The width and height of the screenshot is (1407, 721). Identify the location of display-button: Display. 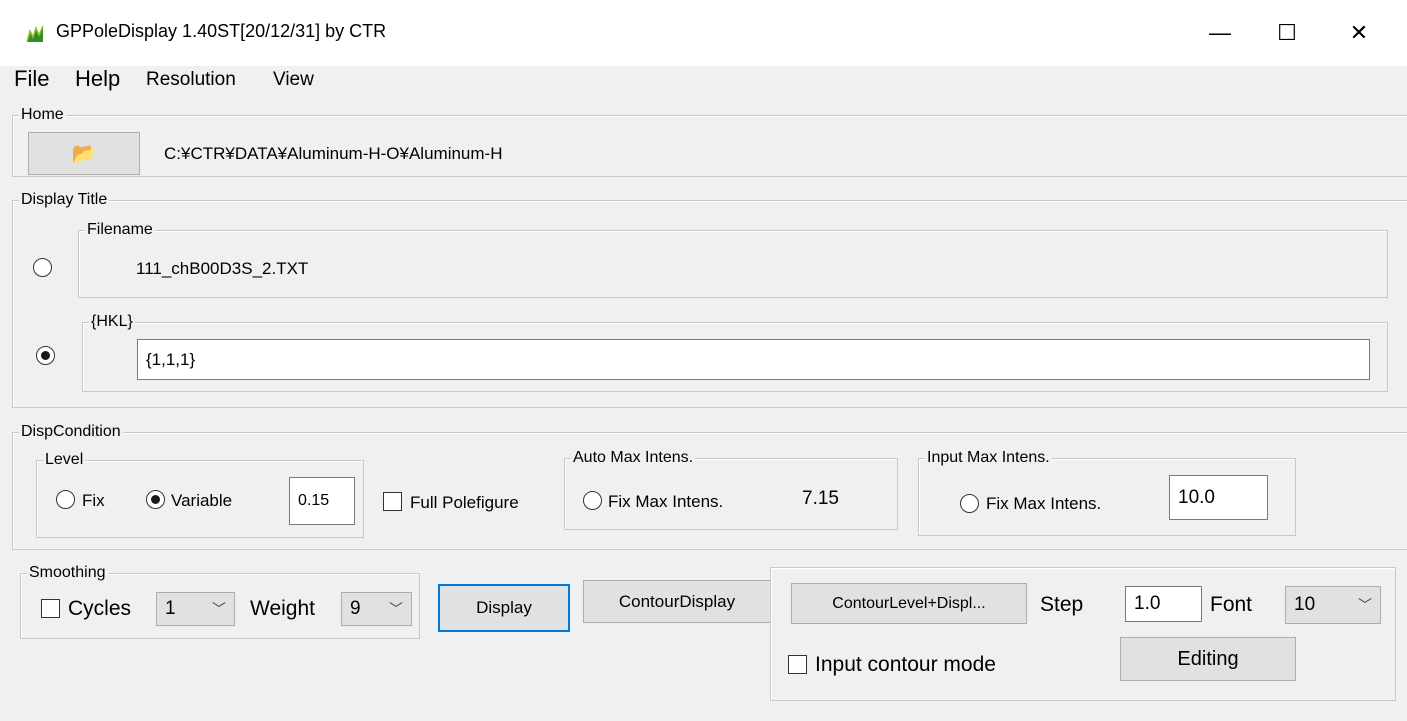
(504, 608).